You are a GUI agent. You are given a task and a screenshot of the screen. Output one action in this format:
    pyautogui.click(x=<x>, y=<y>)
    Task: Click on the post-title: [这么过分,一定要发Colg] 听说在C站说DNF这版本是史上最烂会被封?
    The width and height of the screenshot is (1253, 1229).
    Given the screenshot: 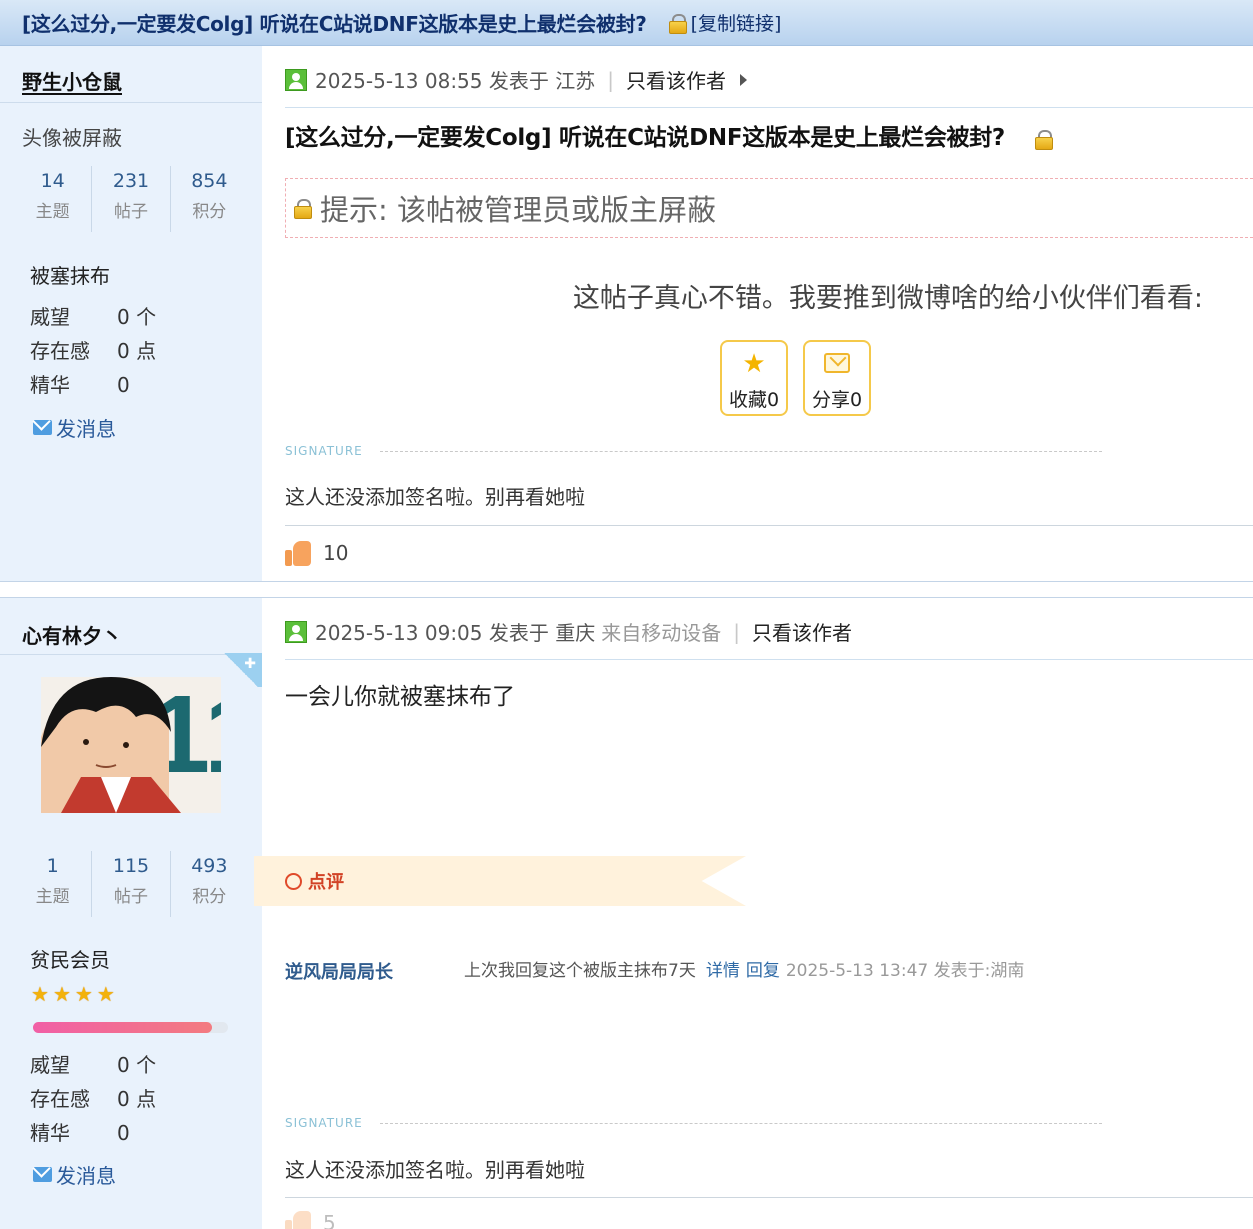 What is the action you would take?
    pyautogui.click(x=669, y=135)
    